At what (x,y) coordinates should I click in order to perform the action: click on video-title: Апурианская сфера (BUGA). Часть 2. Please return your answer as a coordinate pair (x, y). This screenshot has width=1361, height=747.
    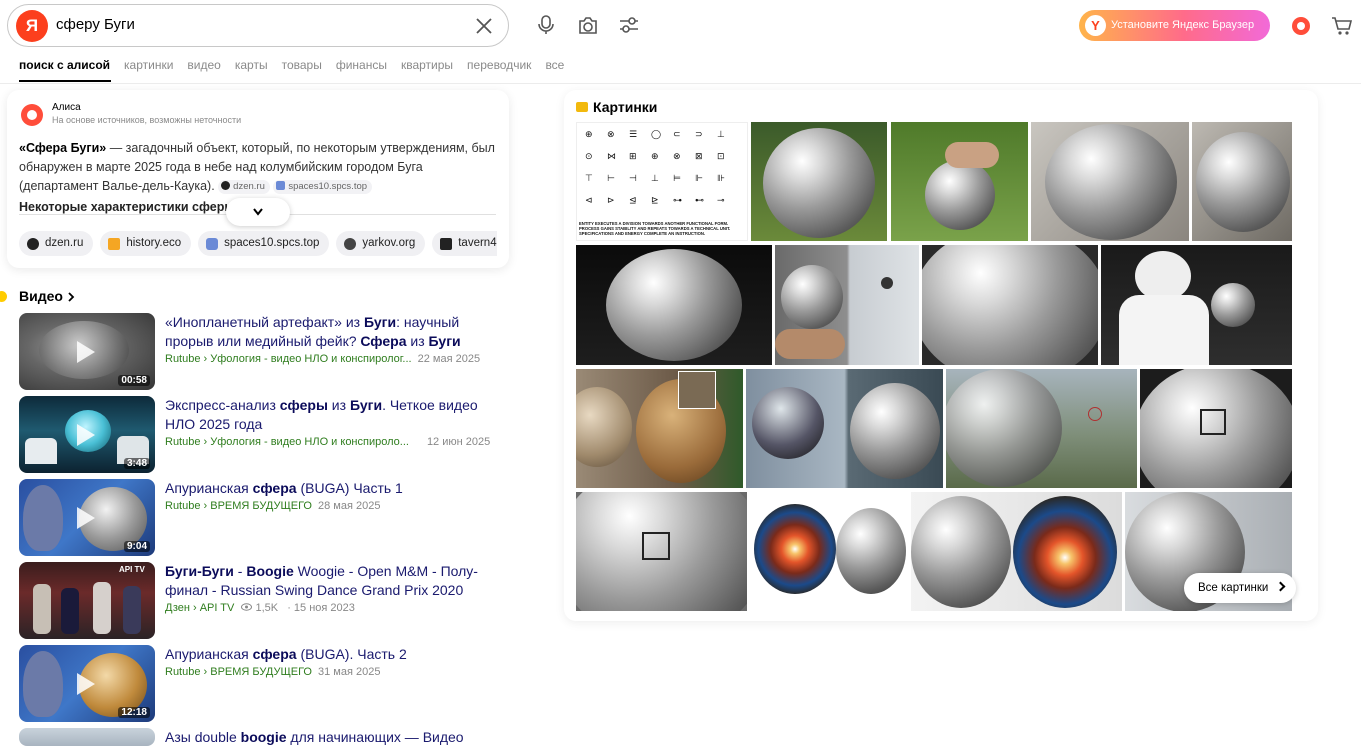
    Looking at the image, I should click on (335, 654).